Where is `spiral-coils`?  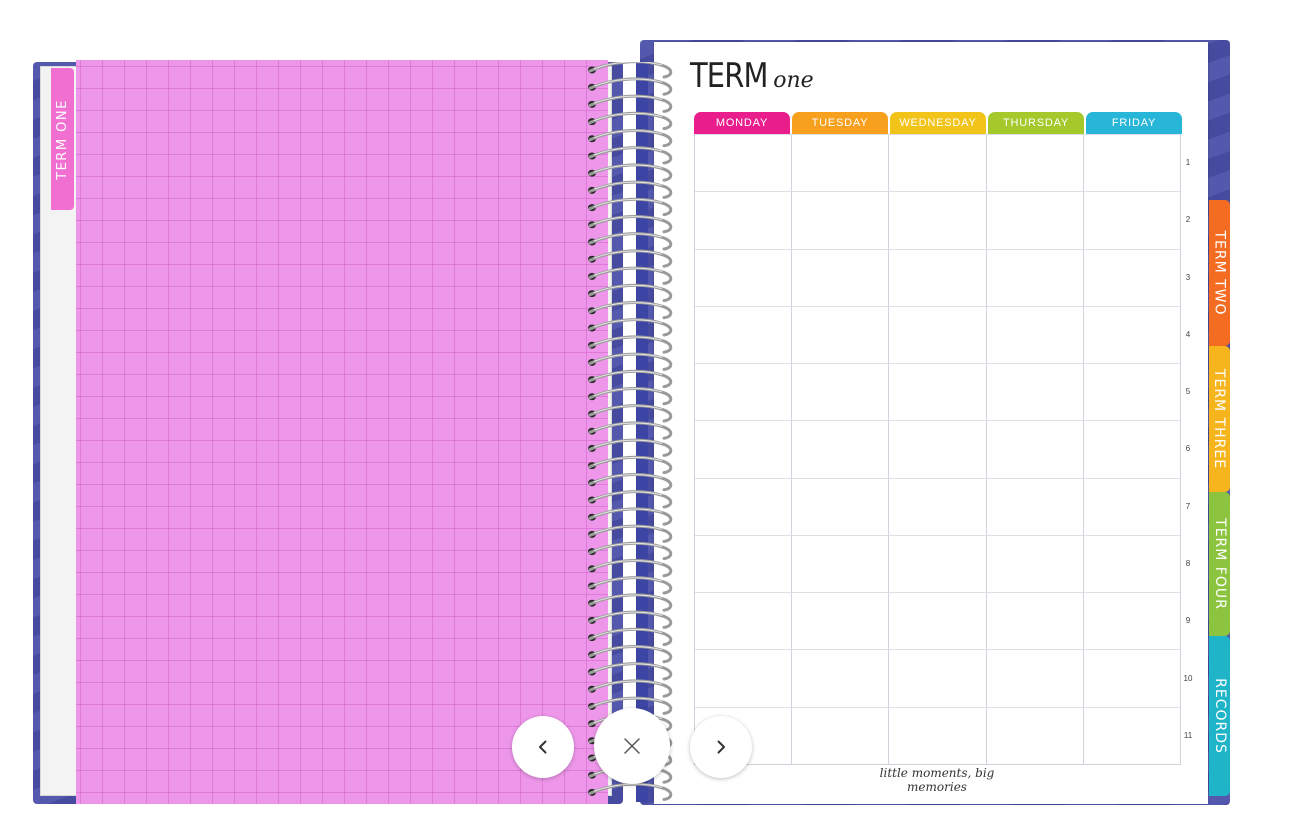
spiral-coils is located at coordinates (630, 432).